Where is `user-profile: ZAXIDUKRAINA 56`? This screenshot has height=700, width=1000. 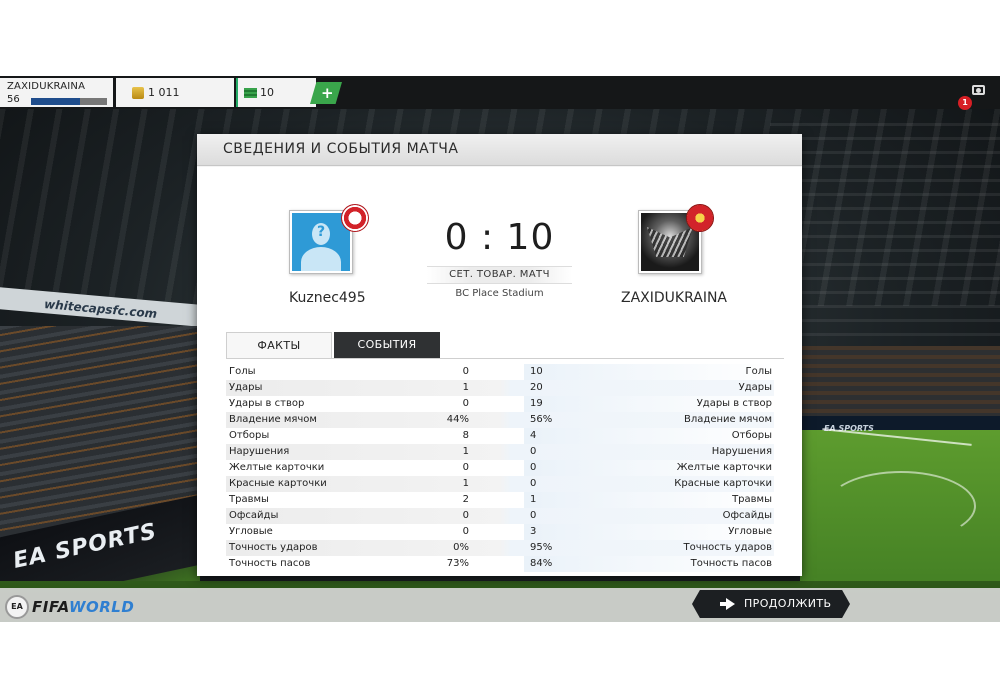 user-profile: ZAXIDUKRAINA 56 is located at coordinates (56, 92).